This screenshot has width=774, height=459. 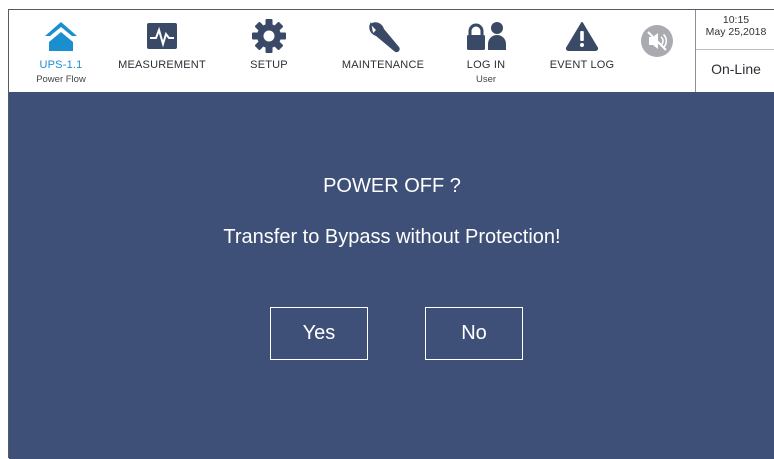 I want to click on nav-sublabel: User, so click(x=486, y=79).